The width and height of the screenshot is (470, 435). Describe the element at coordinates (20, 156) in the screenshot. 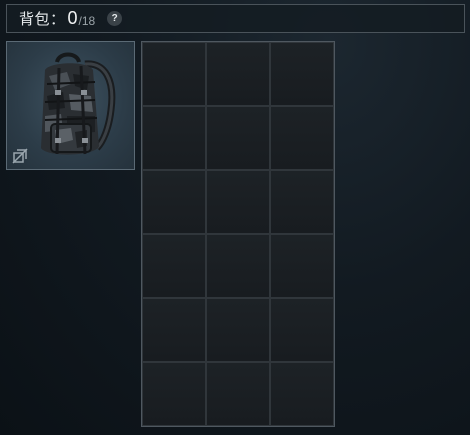

I see `unbound-tag-icon` at that location.